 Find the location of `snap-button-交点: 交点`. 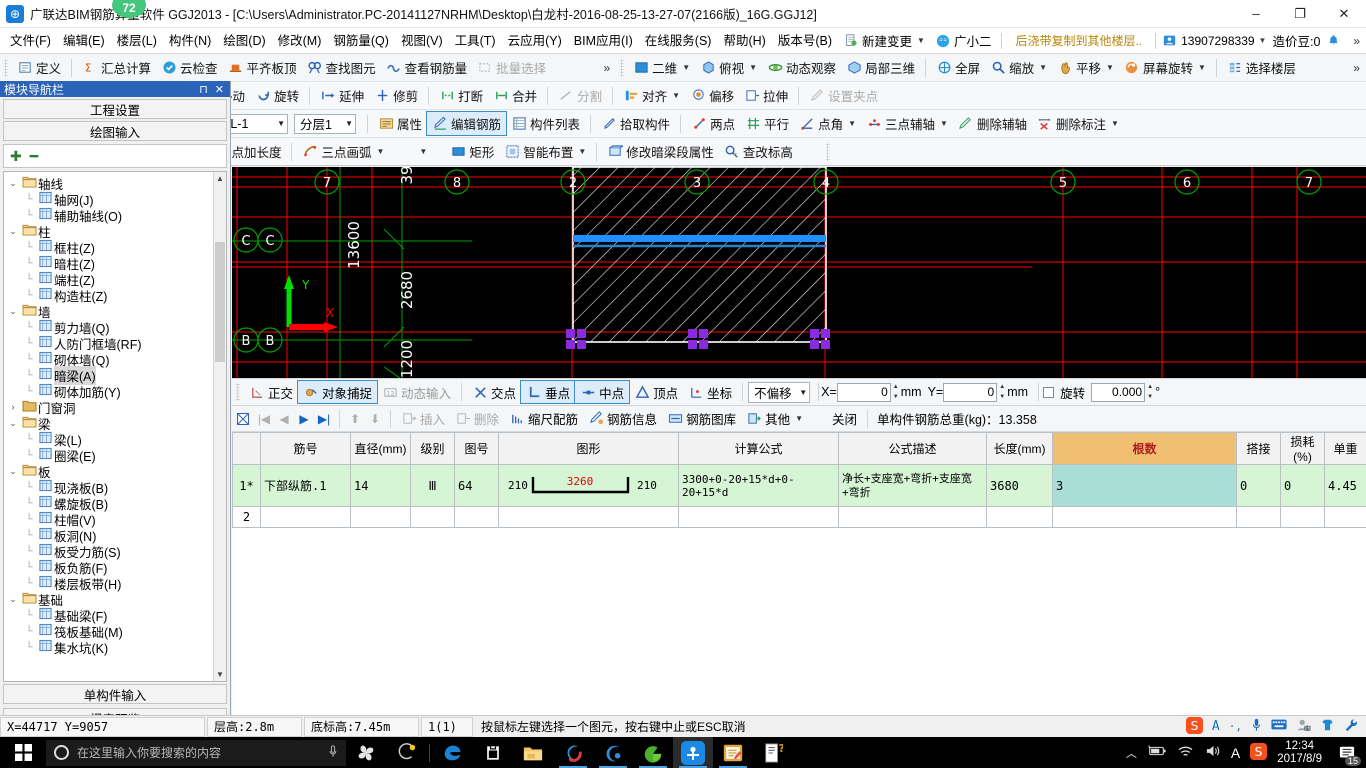

snap-button-交点: 交点 is located at coordinates (494, 392).